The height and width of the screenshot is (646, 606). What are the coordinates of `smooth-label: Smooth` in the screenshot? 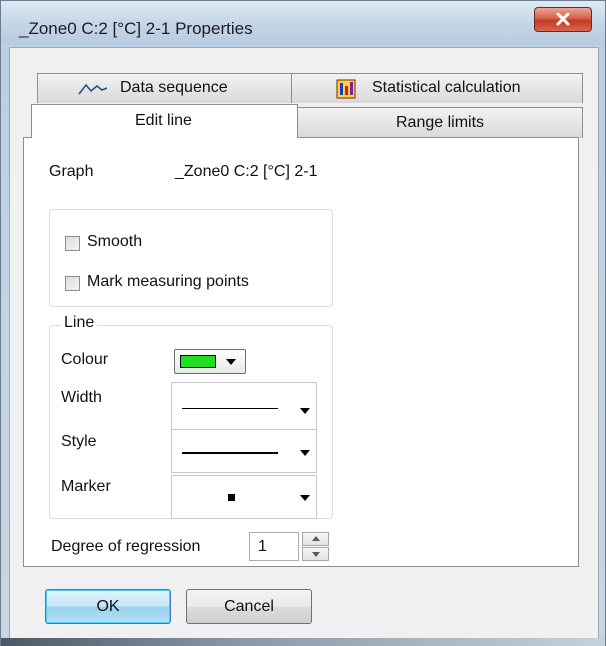 It's located at (115, 241).